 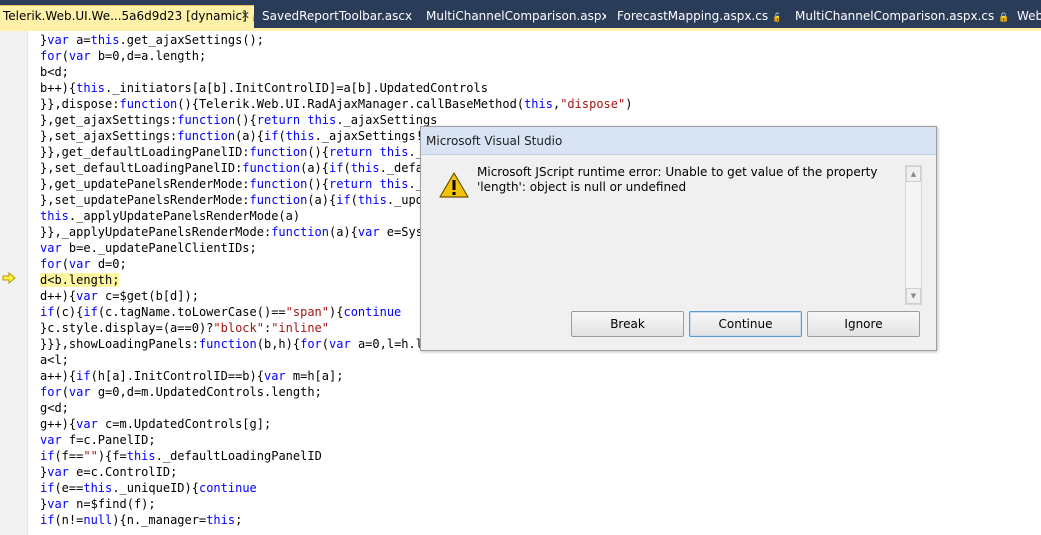 I want to click on code-token: ){f=, so click(x=112, y=456).